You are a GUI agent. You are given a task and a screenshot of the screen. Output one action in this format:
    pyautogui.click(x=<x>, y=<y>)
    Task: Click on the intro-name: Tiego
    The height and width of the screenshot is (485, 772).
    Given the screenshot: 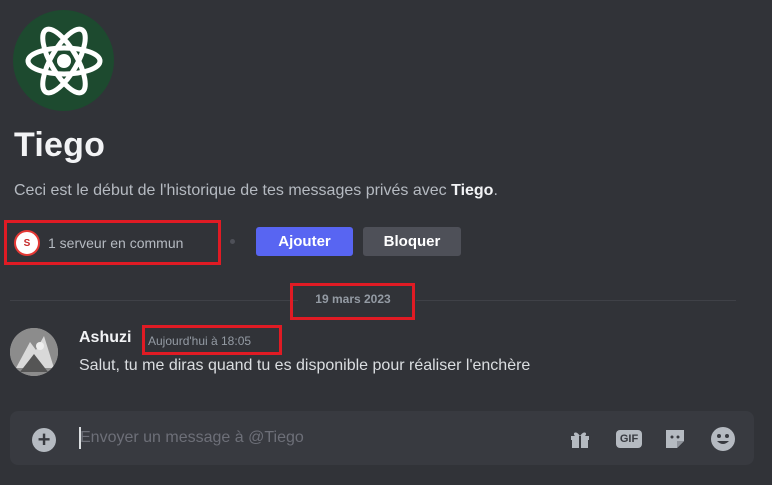 What is the action you would take?
    pyautogui.click(x=472, y=190)
    